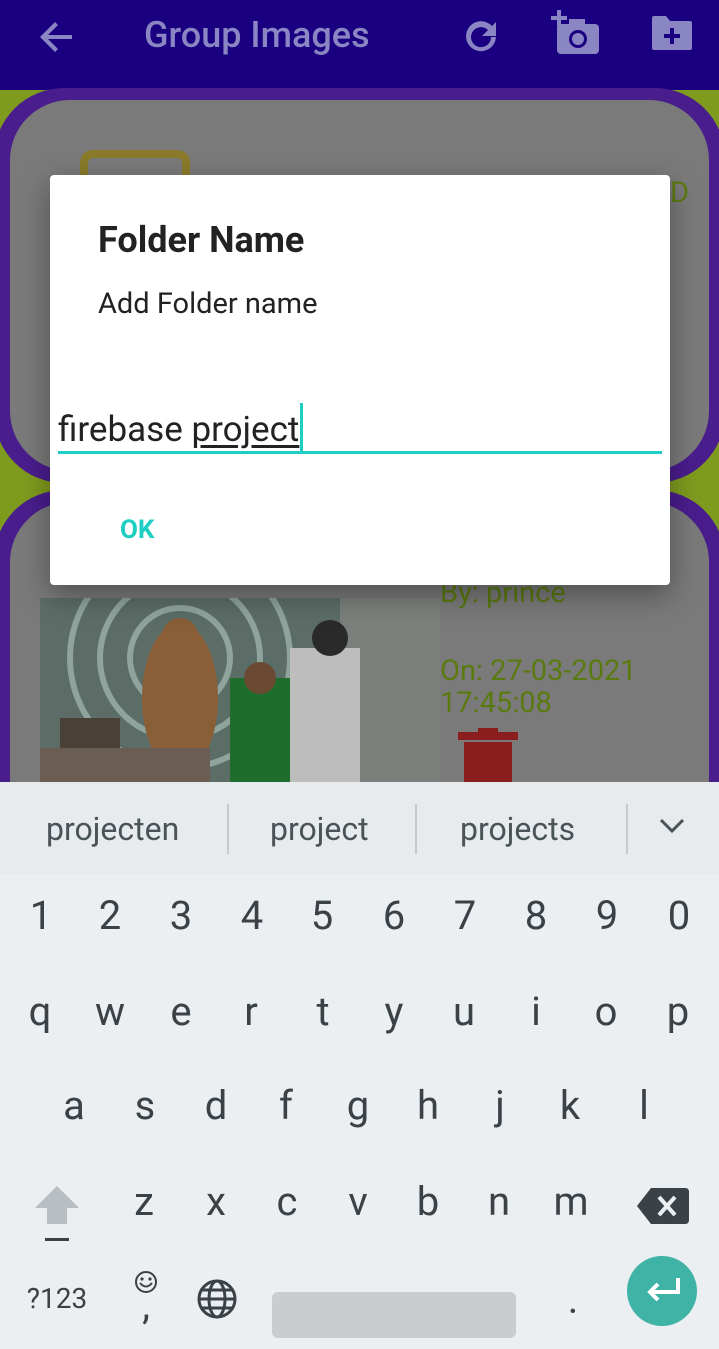 The height and width of the screenshot is (1349, 719). Describe the element at coordinates (500, 1105) in the screenshot. I see `key-j: j` at that location.